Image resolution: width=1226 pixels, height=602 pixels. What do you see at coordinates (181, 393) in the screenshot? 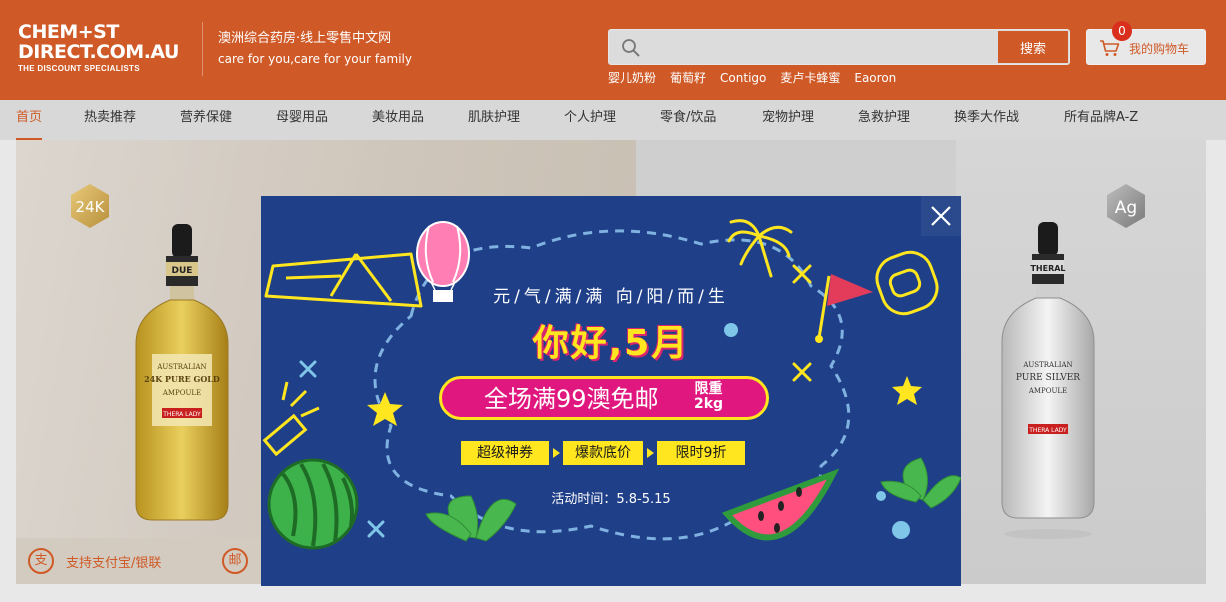
I see `gold-label-line3: AMPOULE` at bounding box center [181, 393].